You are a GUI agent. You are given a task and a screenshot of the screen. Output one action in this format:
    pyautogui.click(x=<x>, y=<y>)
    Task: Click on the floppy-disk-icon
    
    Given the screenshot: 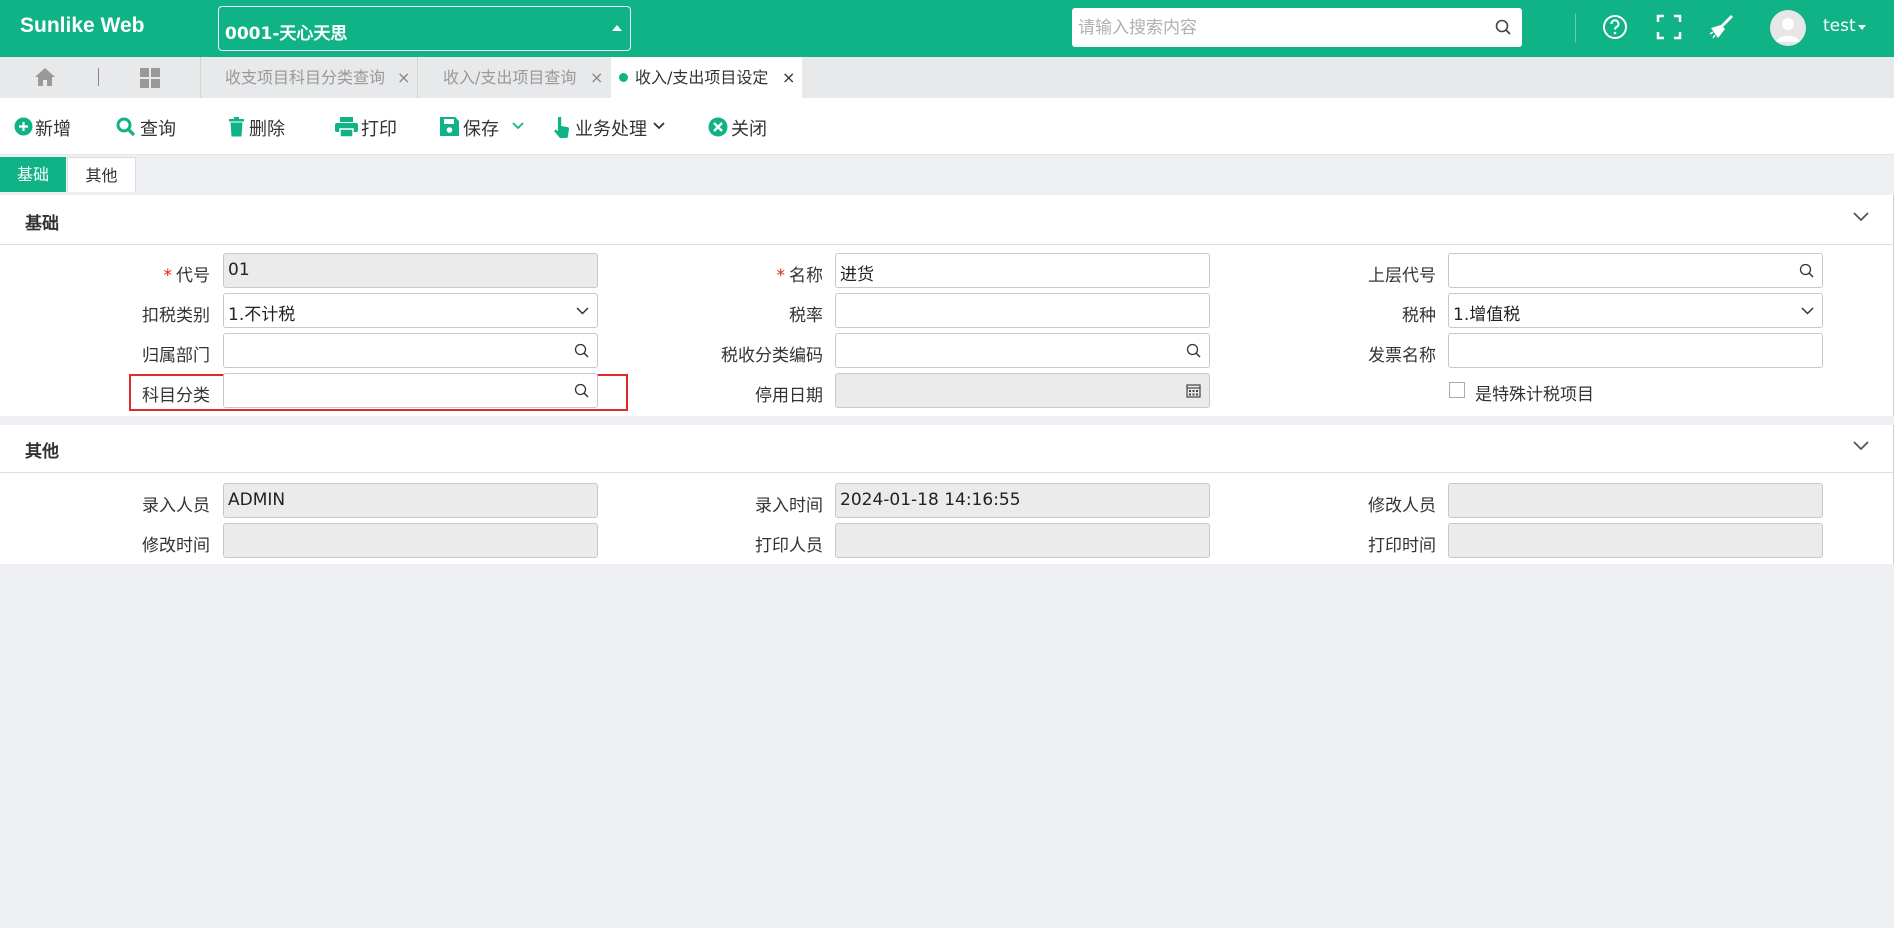 What is the action you would take?
    pyautogui.click(x=449, y=126)
    